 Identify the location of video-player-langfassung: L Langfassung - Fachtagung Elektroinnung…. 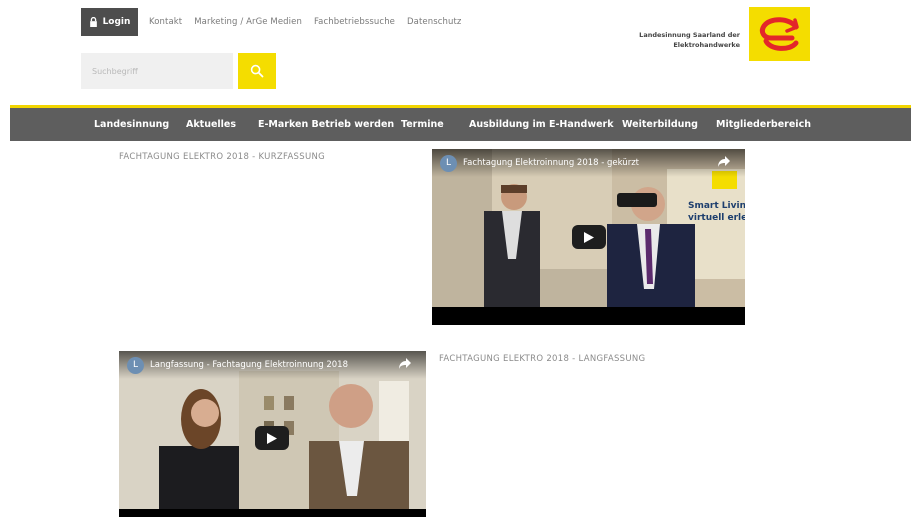
(272, 434).